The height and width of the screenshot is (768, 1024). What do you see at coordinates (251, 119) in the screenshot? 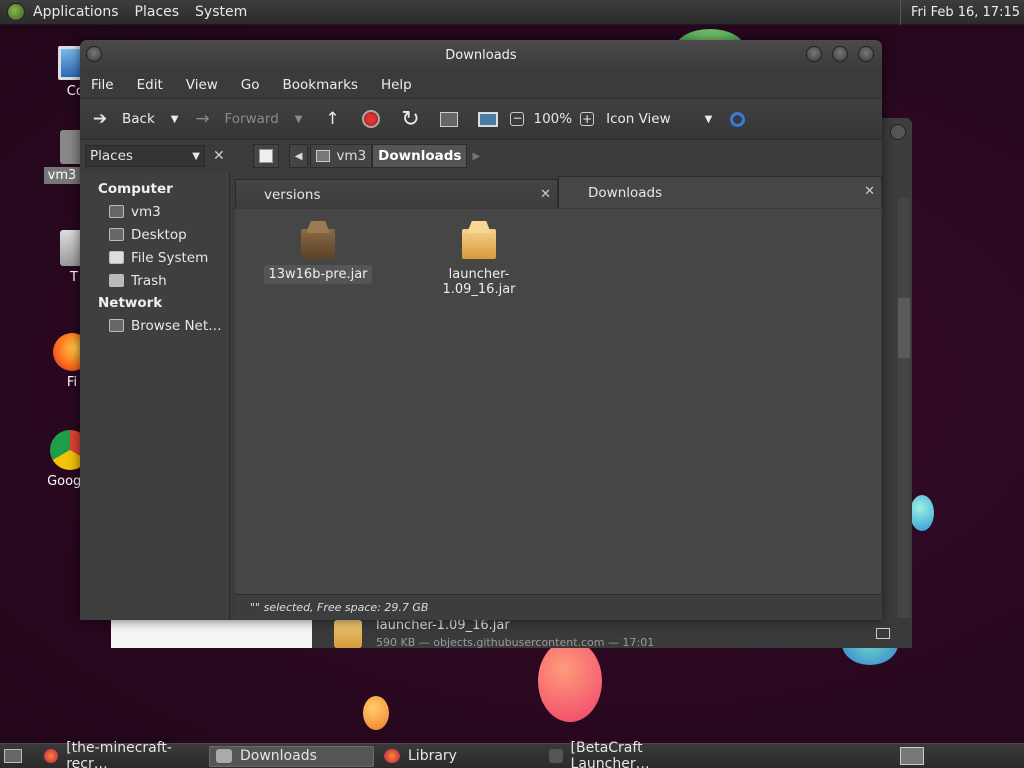
I see `forward-label: Forward` at bounding box center [251, 119].